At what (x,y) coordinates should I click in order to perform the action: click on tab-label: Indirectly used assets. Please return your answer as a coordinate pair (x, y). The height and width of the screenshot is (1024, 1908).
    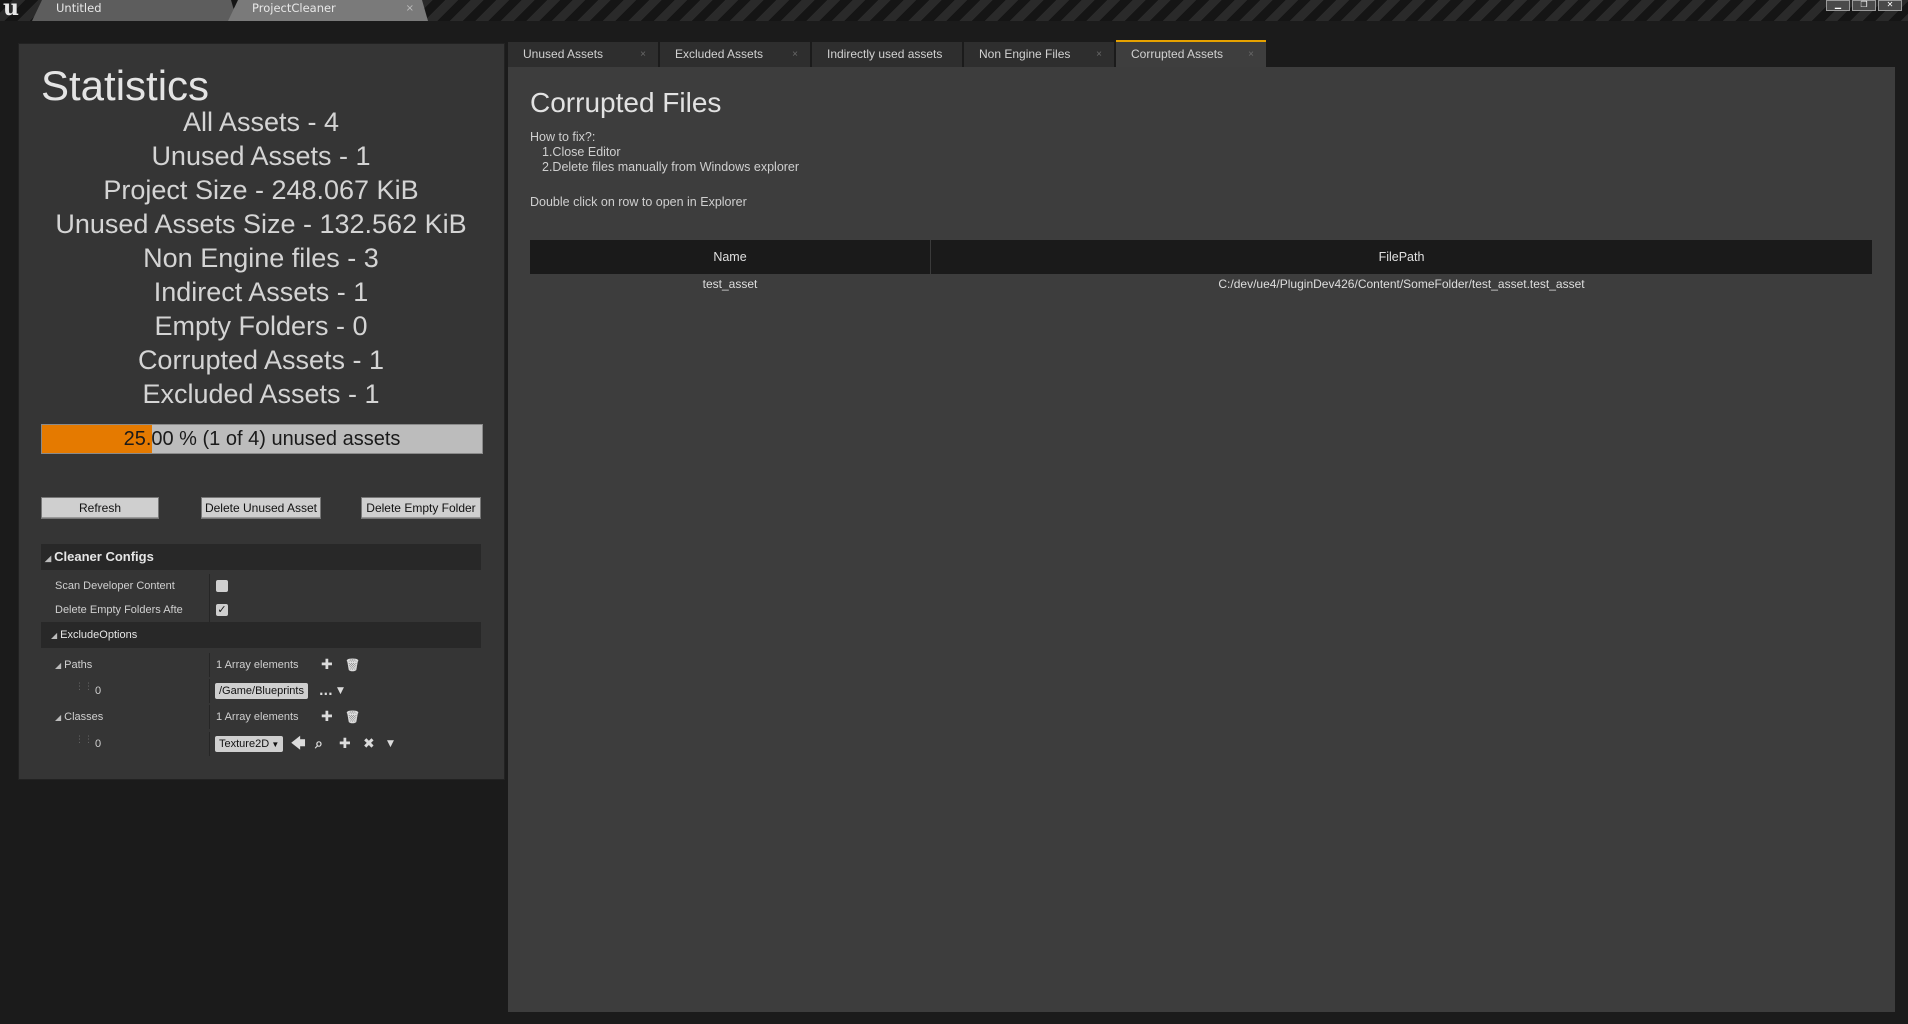
    Looking at the image, I should click on (885, 54).